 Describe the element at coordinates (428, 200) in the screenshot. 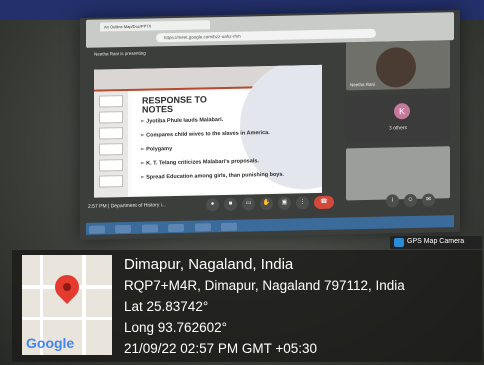

I see `chat-icon: ✉` at that location.